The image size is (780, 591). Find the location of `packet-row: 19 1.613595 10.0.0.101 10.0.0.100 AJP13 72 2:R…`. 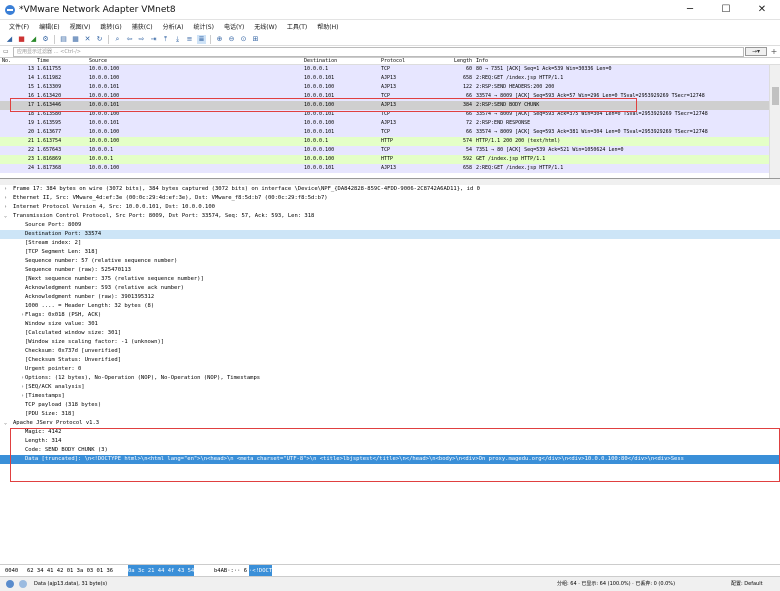

packet-row: 19 1.613595 10.0.0.101 10.0.0.100 AJP13 72 2:R… is located at coordinates (390, 123).